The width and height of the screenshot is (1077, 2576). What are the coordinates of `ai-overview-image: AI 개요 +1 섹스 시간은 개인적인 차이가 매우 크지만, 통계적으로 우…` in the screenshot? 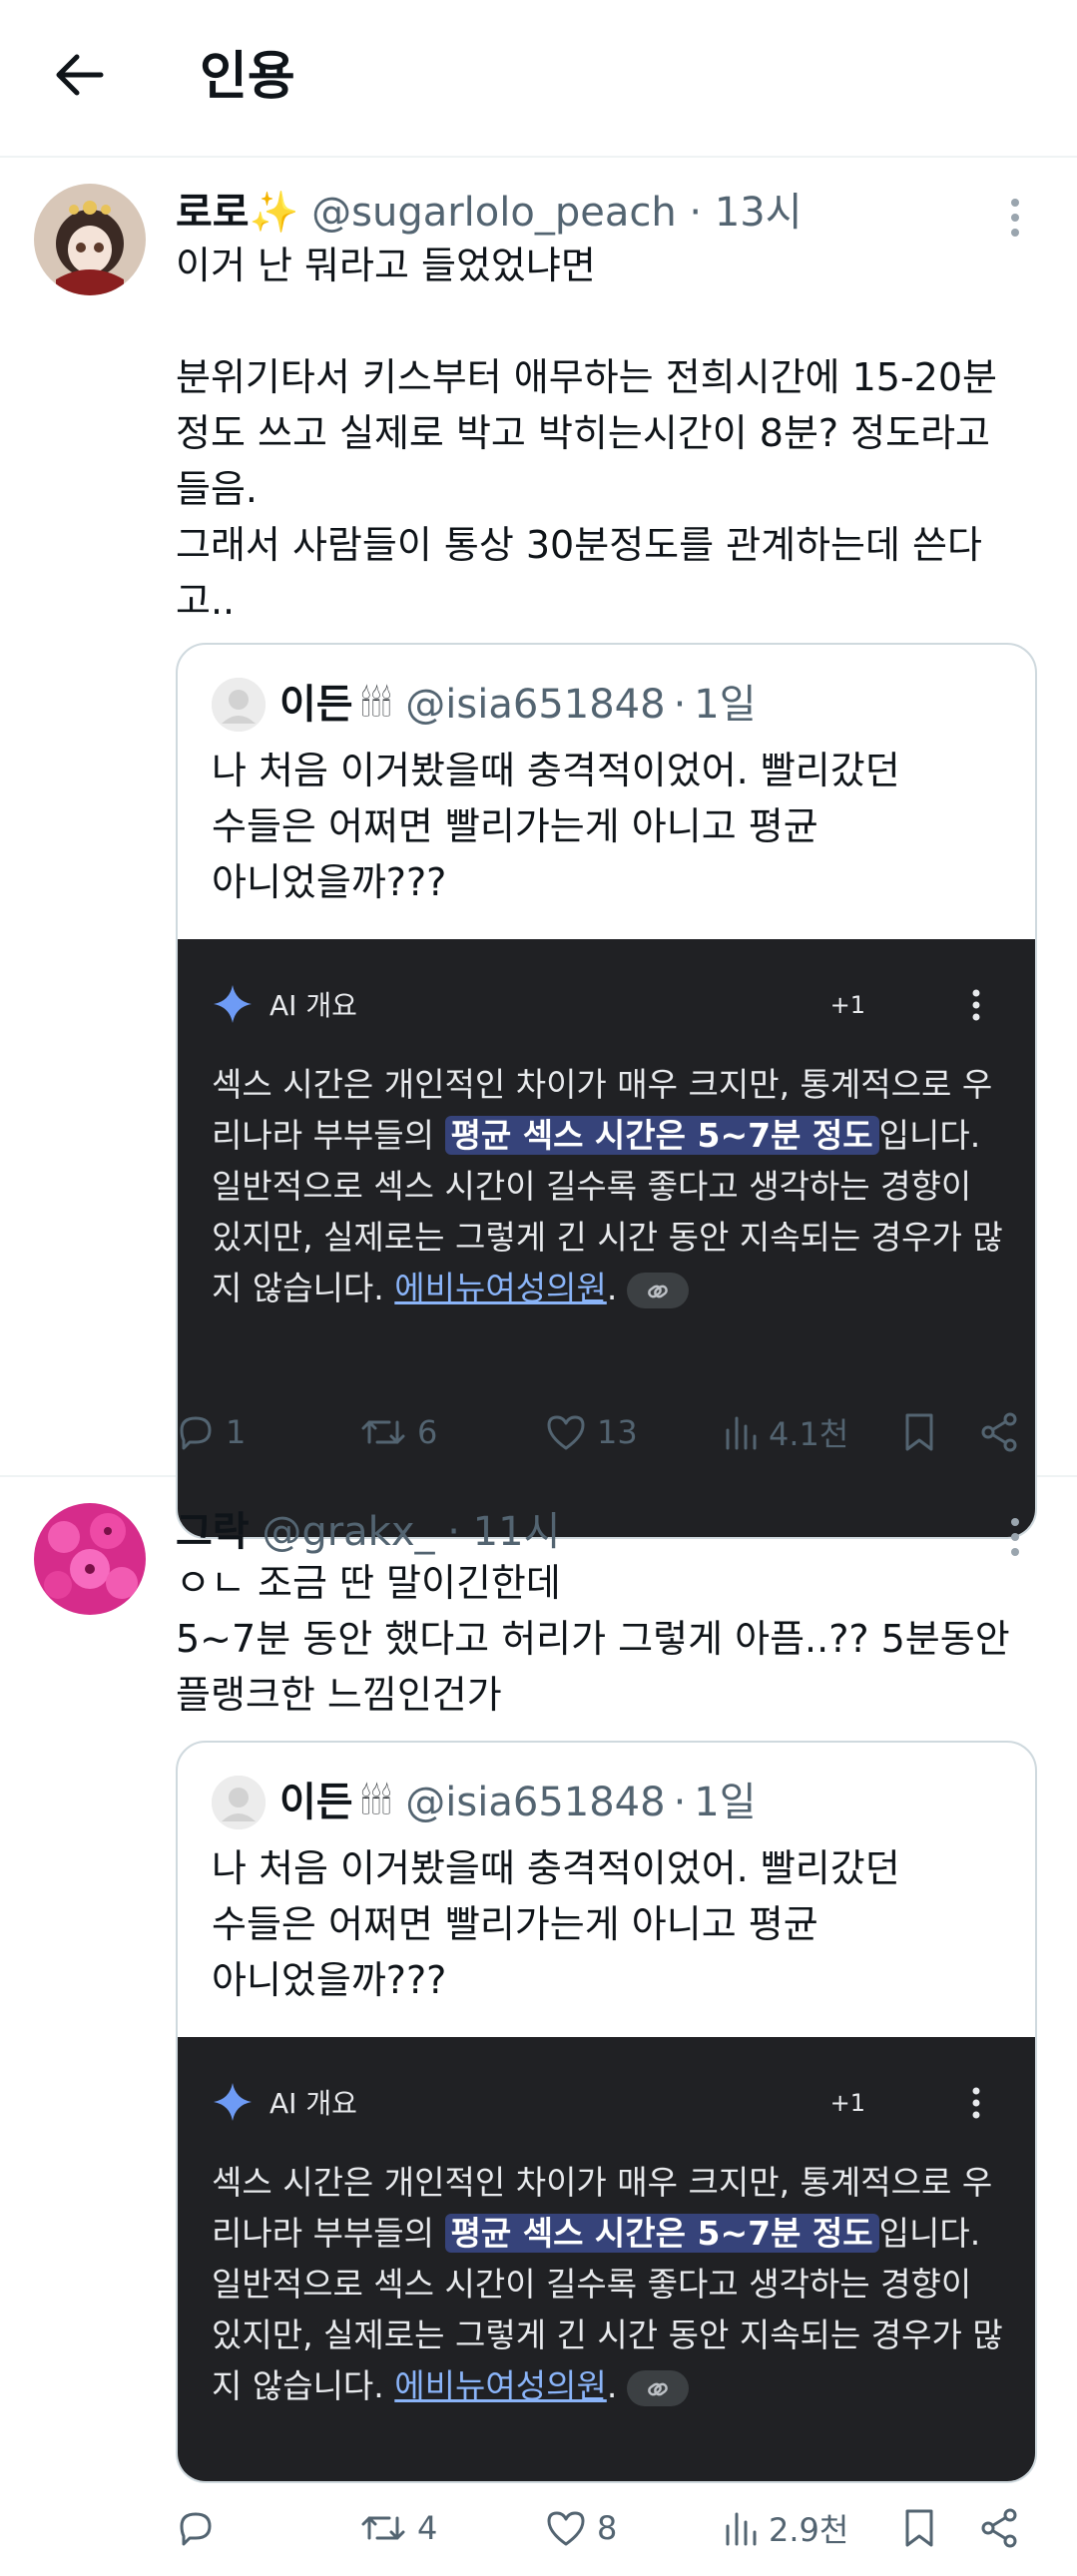 It's located at (606, 2259).